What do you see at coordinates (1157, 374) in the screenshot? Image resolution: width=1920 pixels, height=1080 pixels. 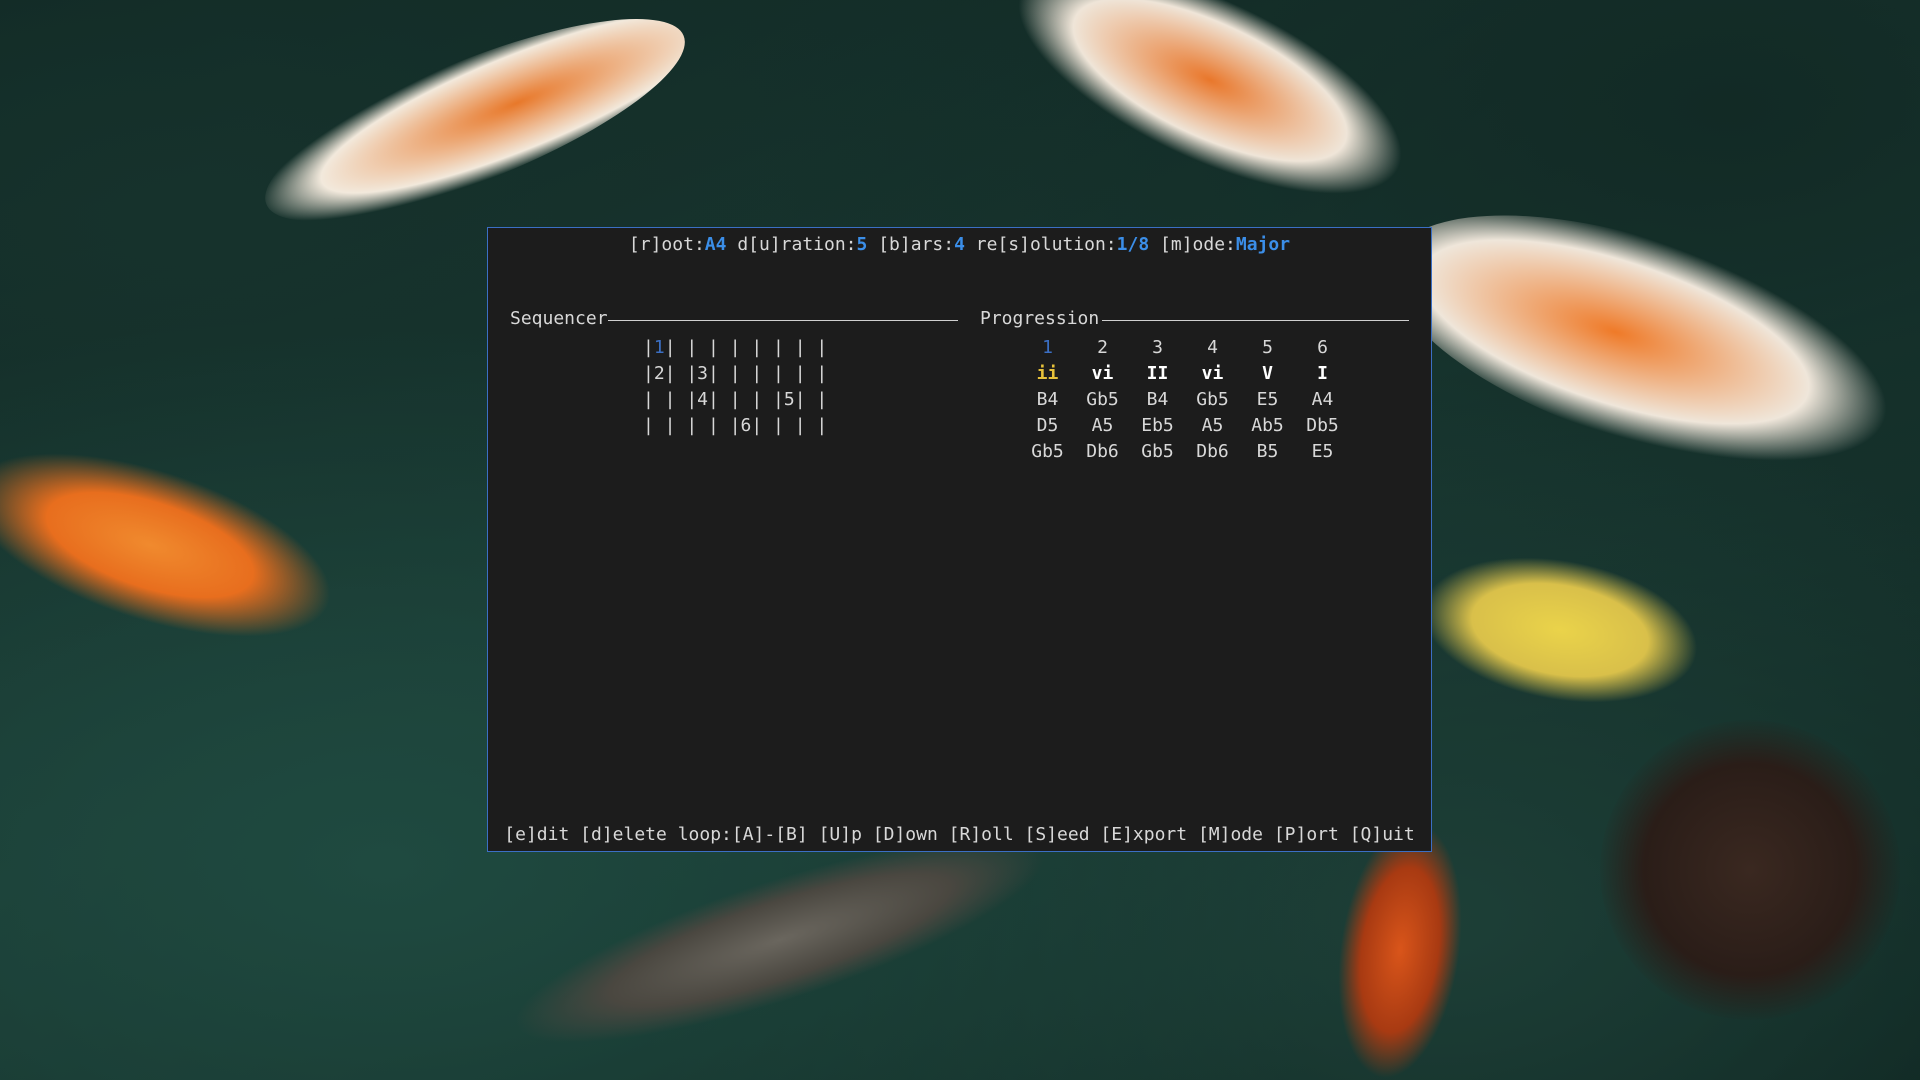 I see `roman-numeral: II` at bounding box center [1157, 374].